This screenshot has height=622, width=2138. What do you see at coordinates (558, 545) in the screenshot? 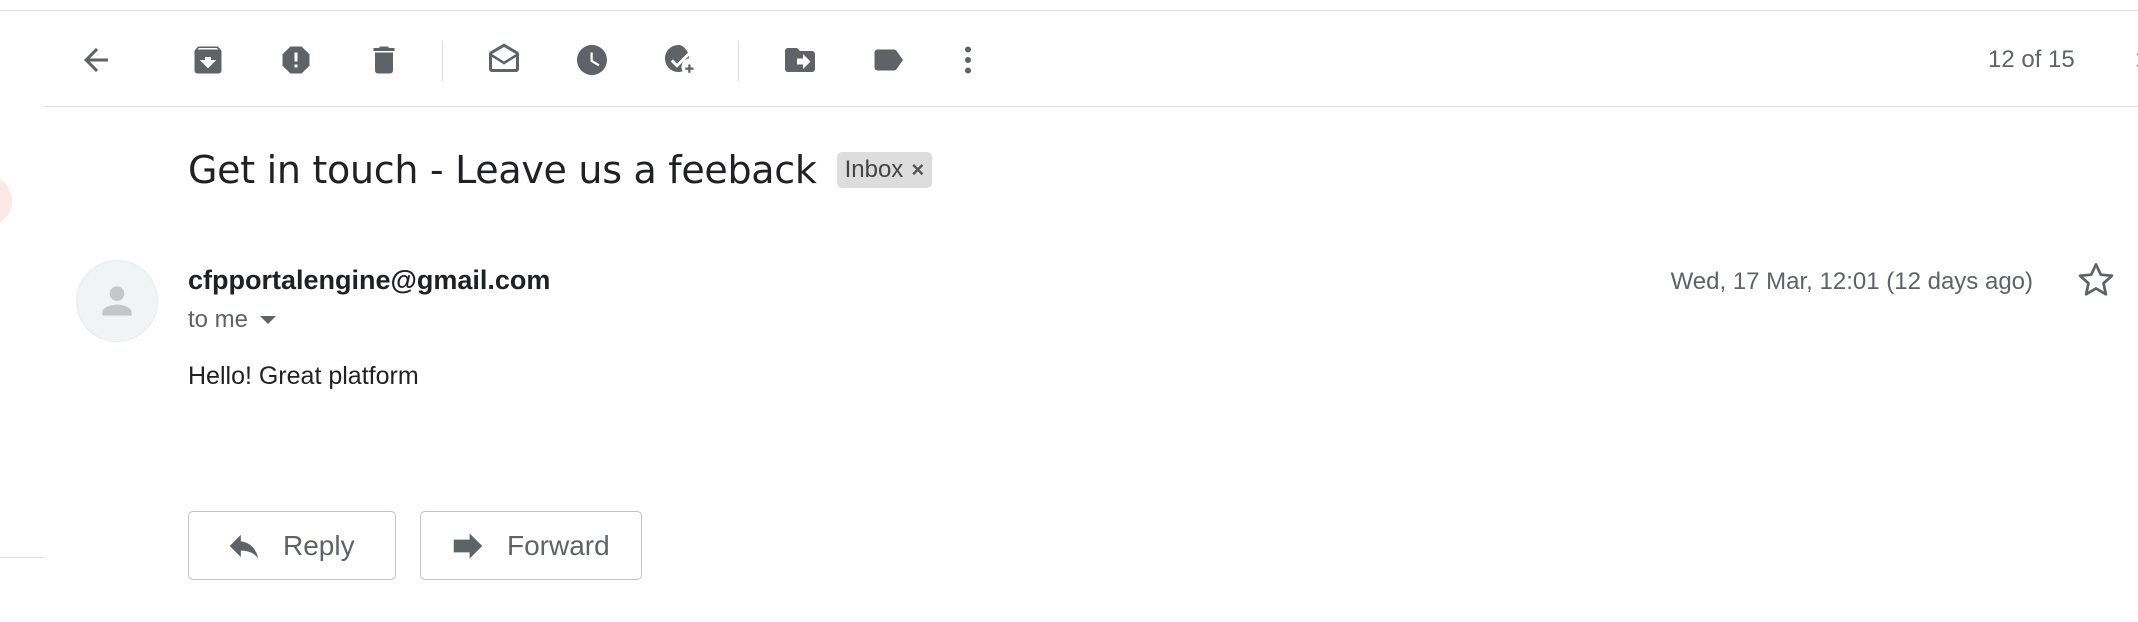
I see `forward-label: Forward` at bounding box center [558, 545].